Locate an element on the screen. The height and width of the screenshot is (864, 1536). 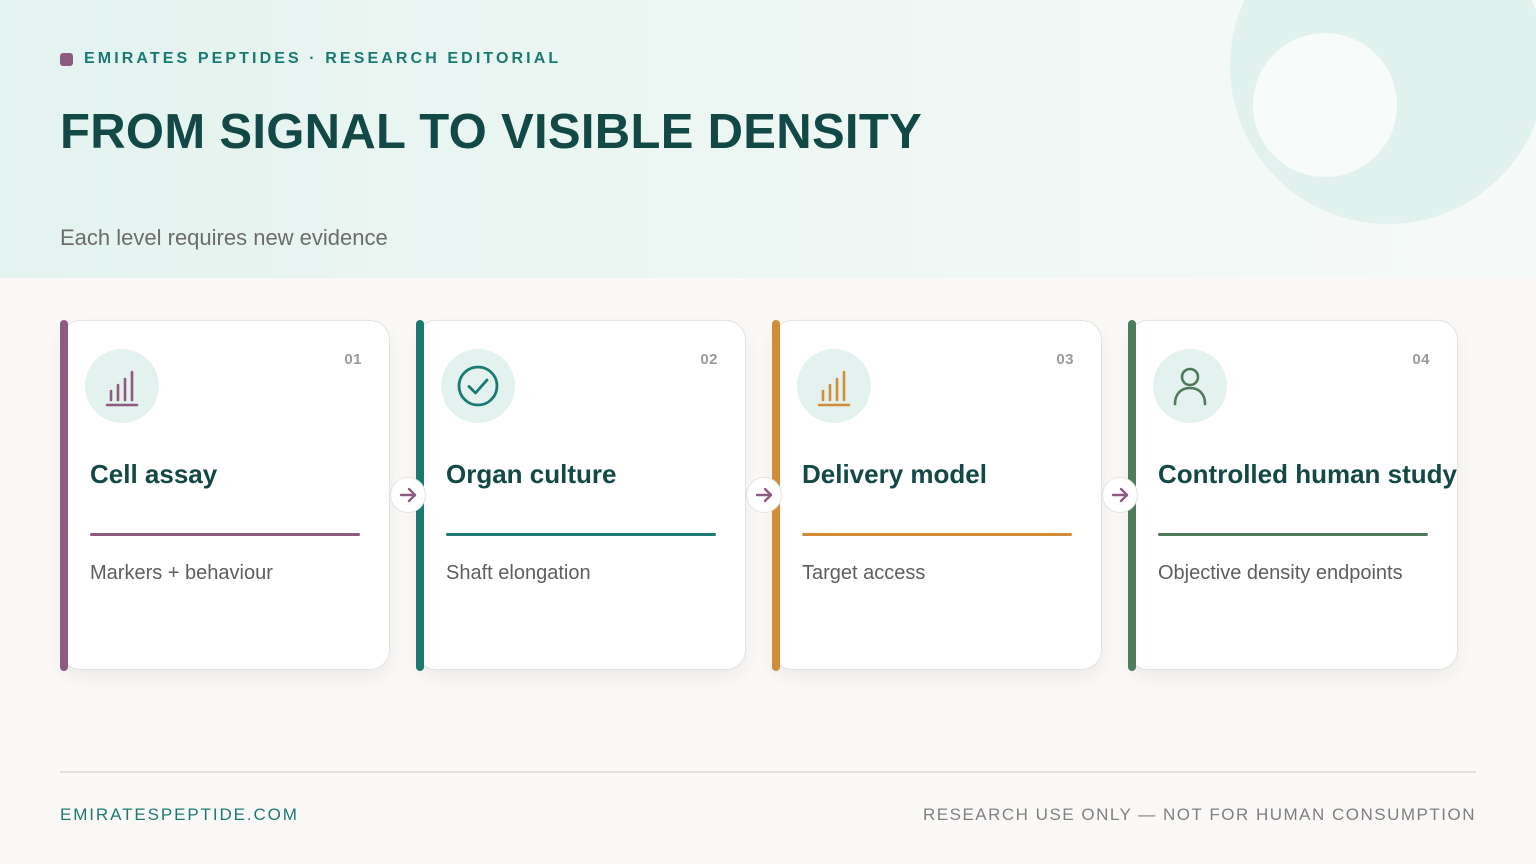
check-circle-icon is located at coordinates (478, 386).